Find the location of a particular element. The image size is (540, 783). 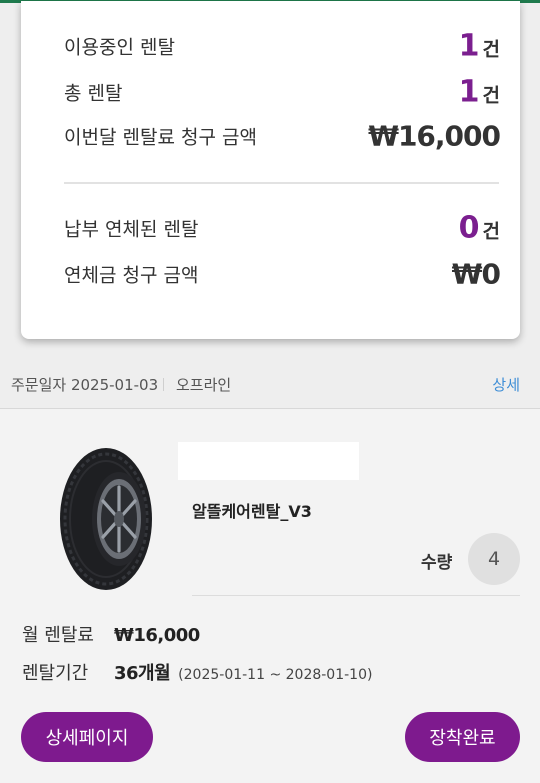

install-complete-button: 장착완료 is located at coordinates (462, 737).